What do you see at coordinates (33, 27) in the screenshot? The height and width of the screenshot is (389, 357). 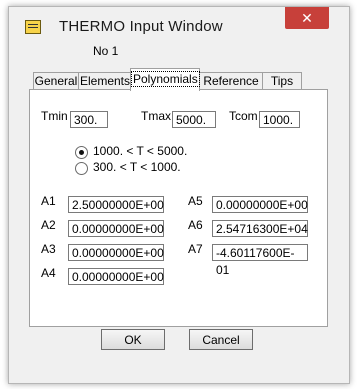 I see `app-icon` at bounding box center [33, 27].